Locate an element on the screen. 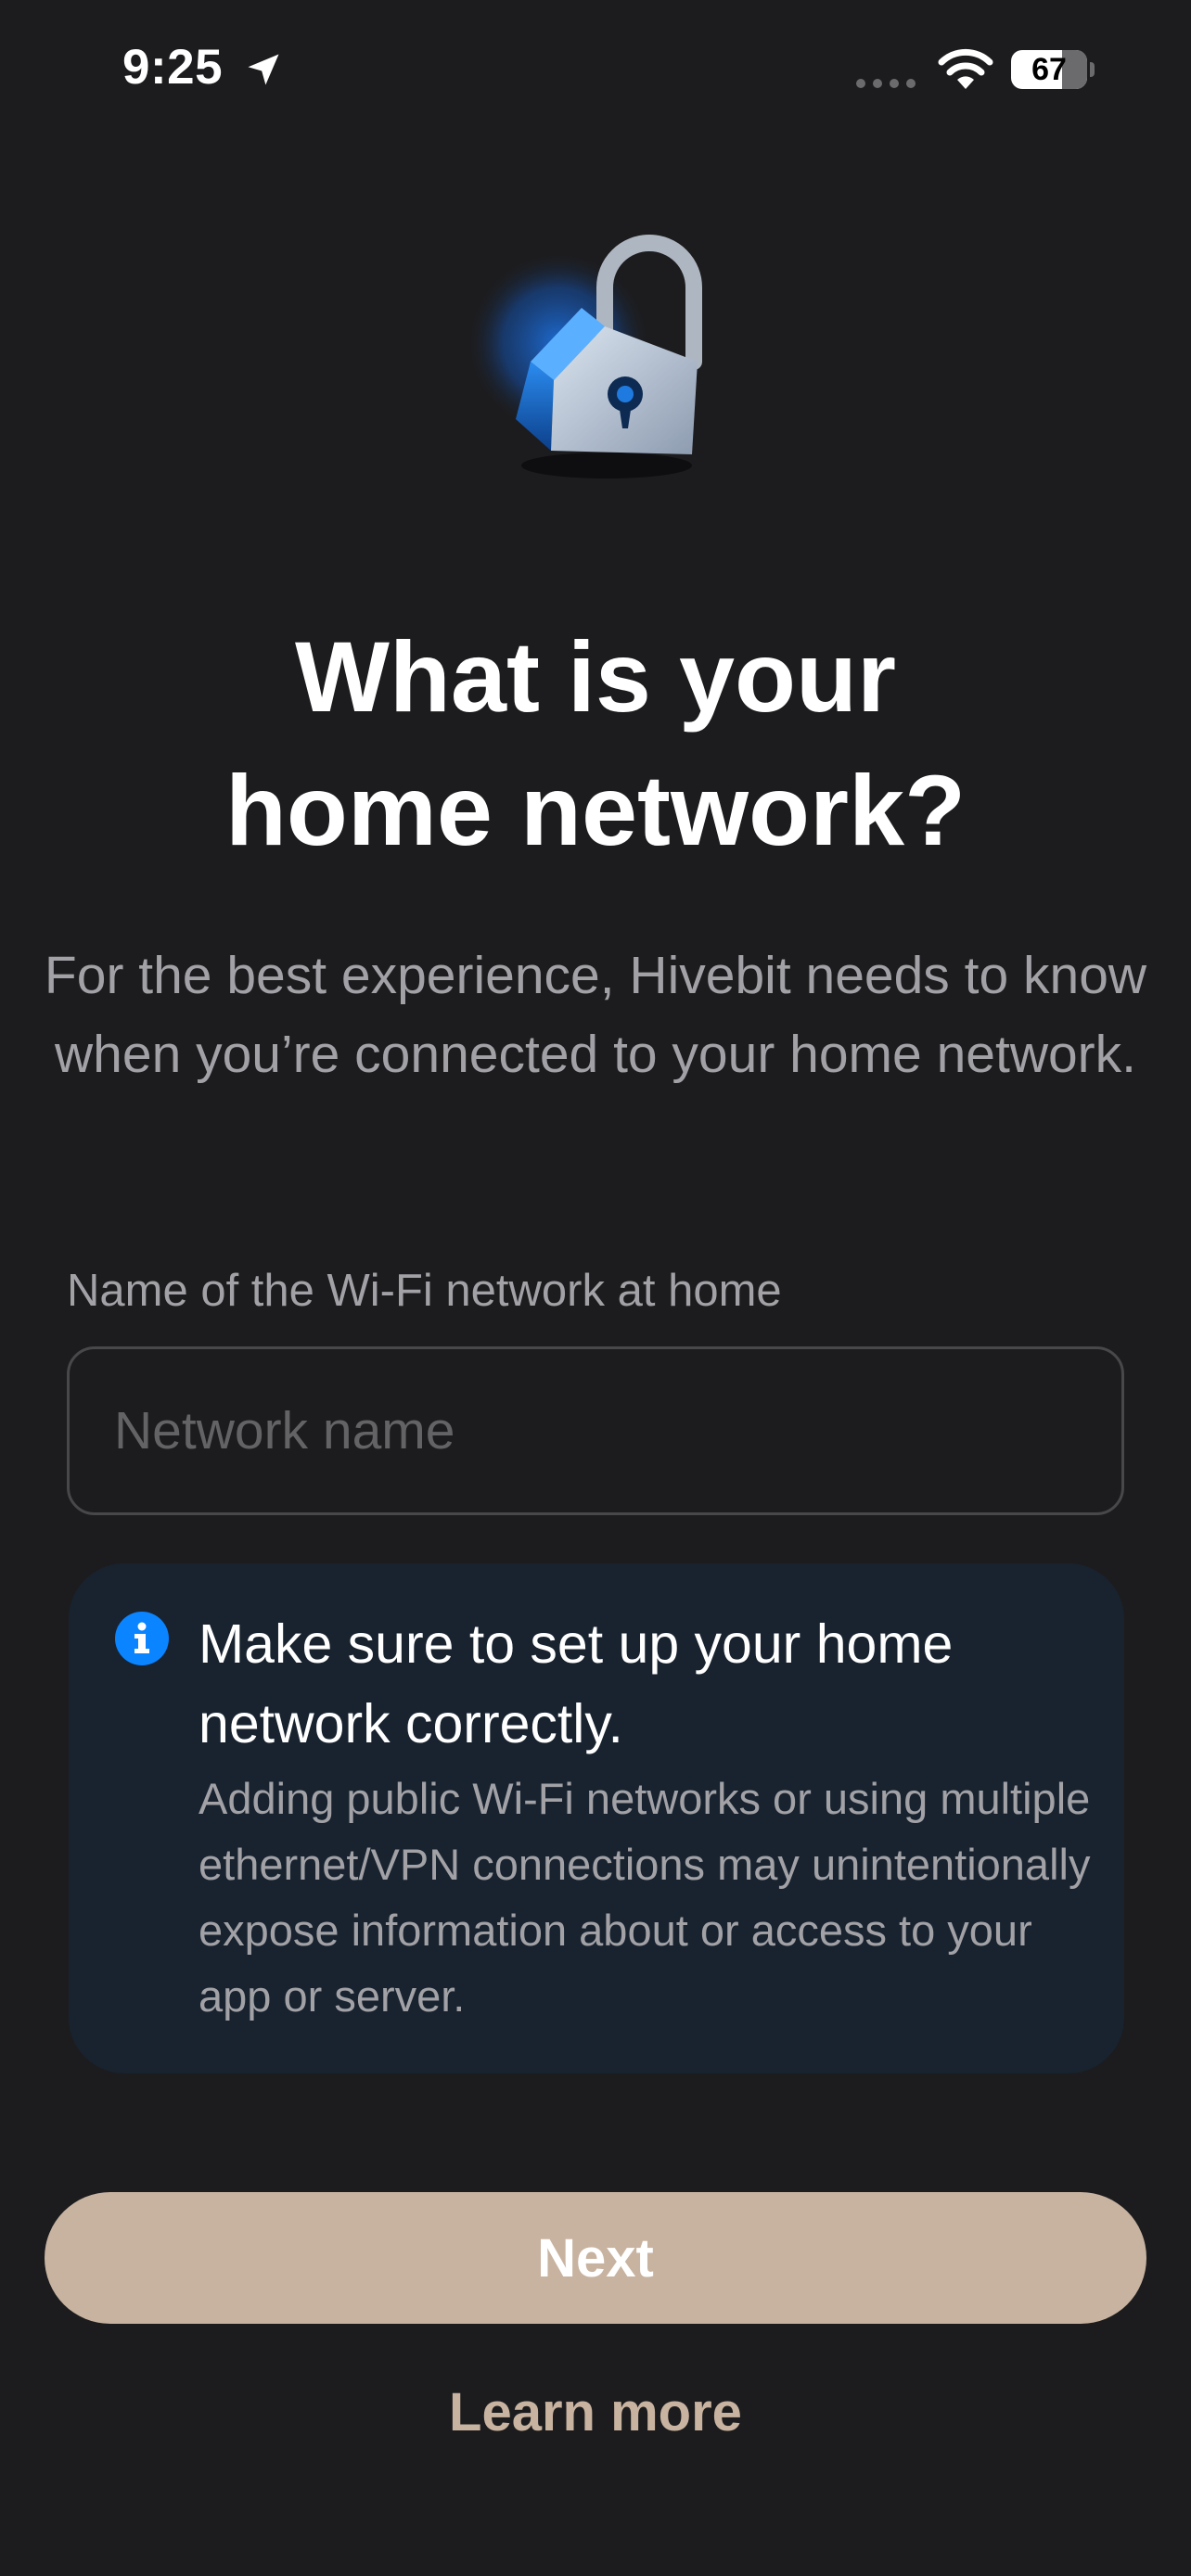  padlock-icon is located at coordinates (584, 356).